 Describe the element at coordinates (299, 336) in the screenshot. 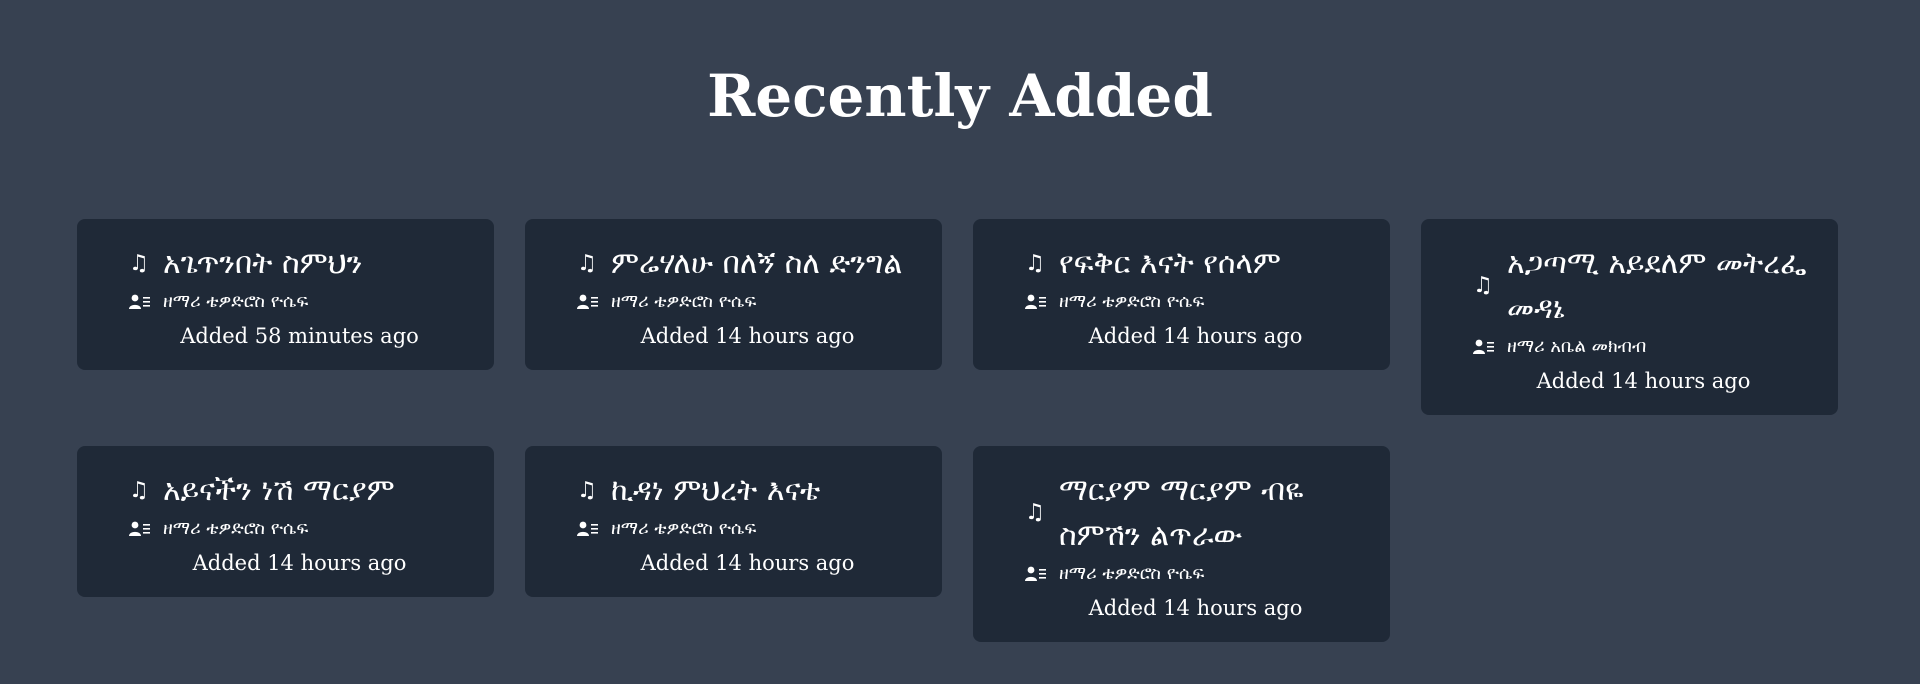

I see `added-time: Added 58 minutes ago` at that location.